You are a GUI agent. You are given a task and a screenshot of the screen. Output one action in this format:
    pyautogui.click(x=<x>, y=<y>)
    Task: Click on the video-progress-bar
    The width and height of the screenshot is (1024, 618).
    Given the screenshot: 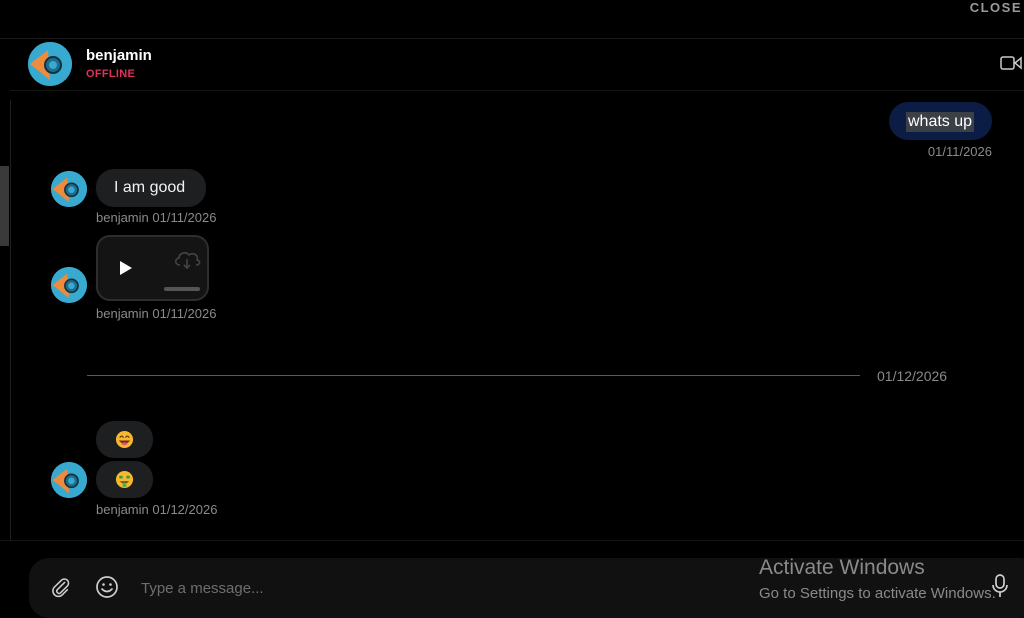 What is the action you would take?
    pyautogui.click(x=182, y=289)
    